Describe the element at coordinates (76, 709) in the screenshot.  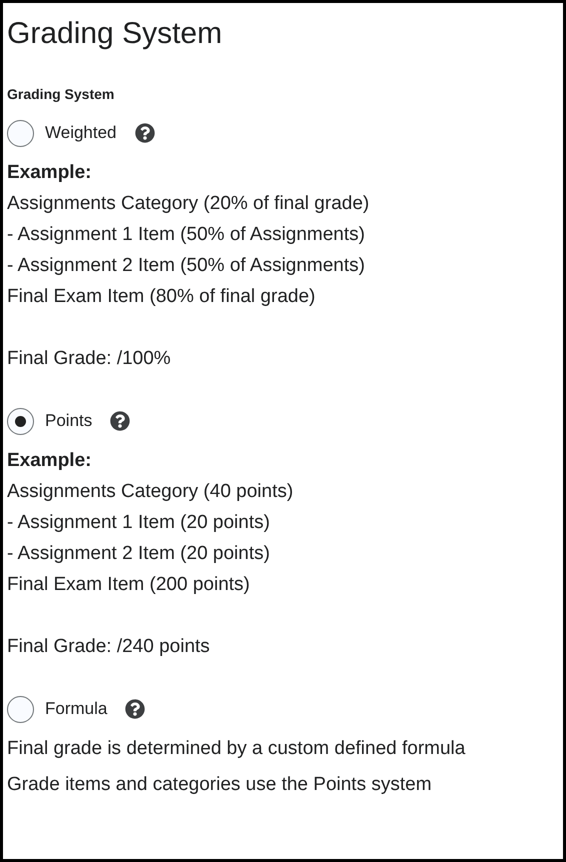
I see `option-label: Formula` at that location.